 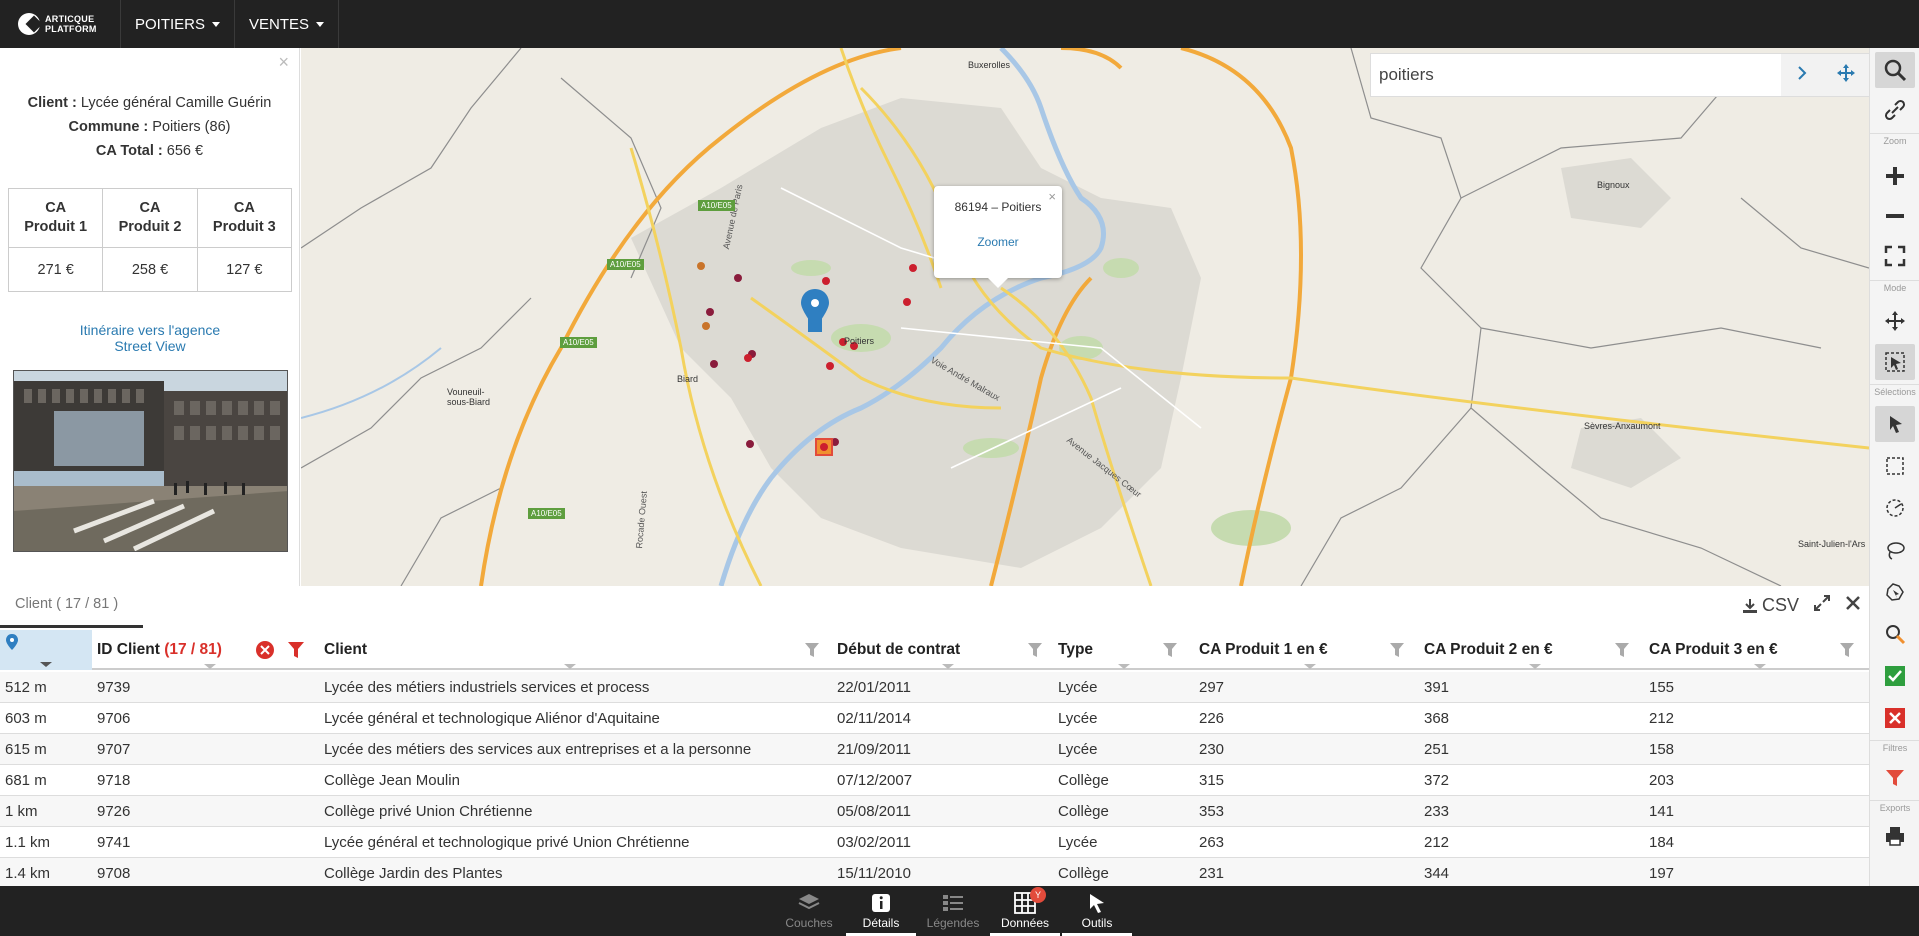 What do you see at coordinates (1212, 749) in the screenshot?
I see `cell-ca1: 230` at bounding box center [1212, 749].